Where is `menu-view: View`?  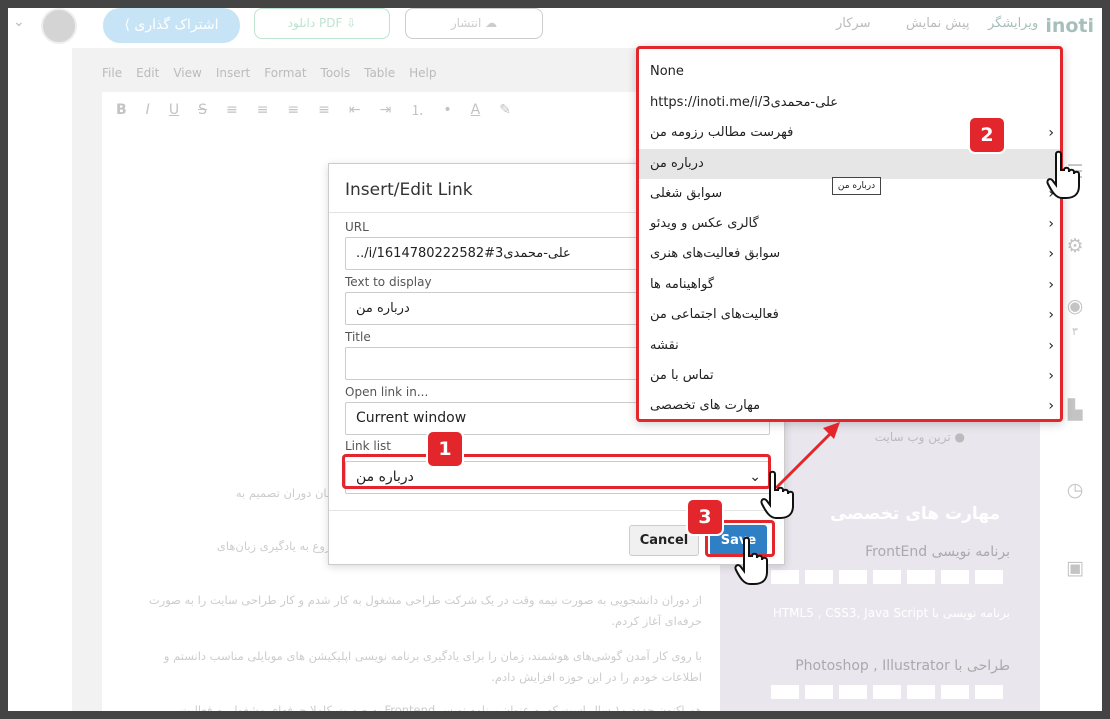 menu-view: View is located at coordinates (187, 73).